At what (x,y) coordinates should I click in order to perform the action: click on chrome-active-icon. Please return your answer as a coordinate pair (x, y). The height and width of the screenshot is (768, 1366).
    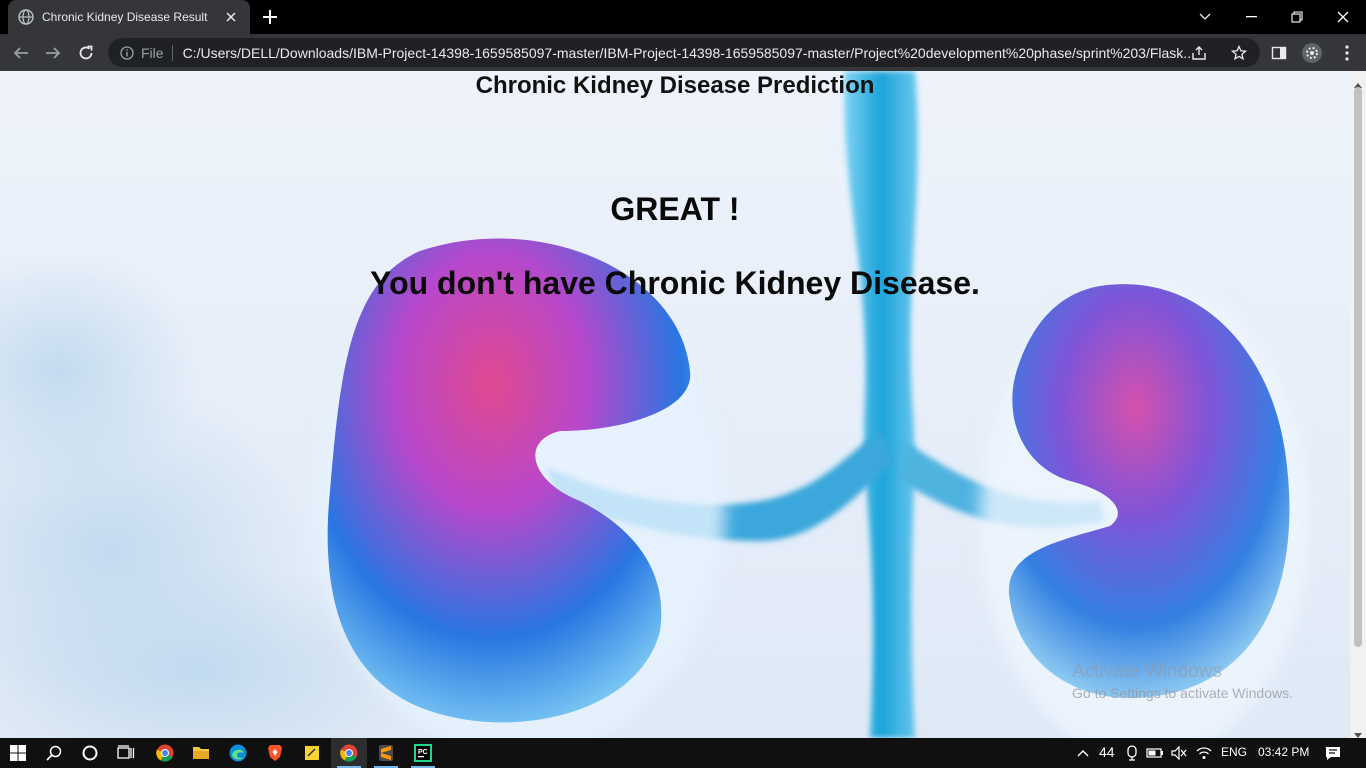
    Looking at the image, I should click on (349, 753).